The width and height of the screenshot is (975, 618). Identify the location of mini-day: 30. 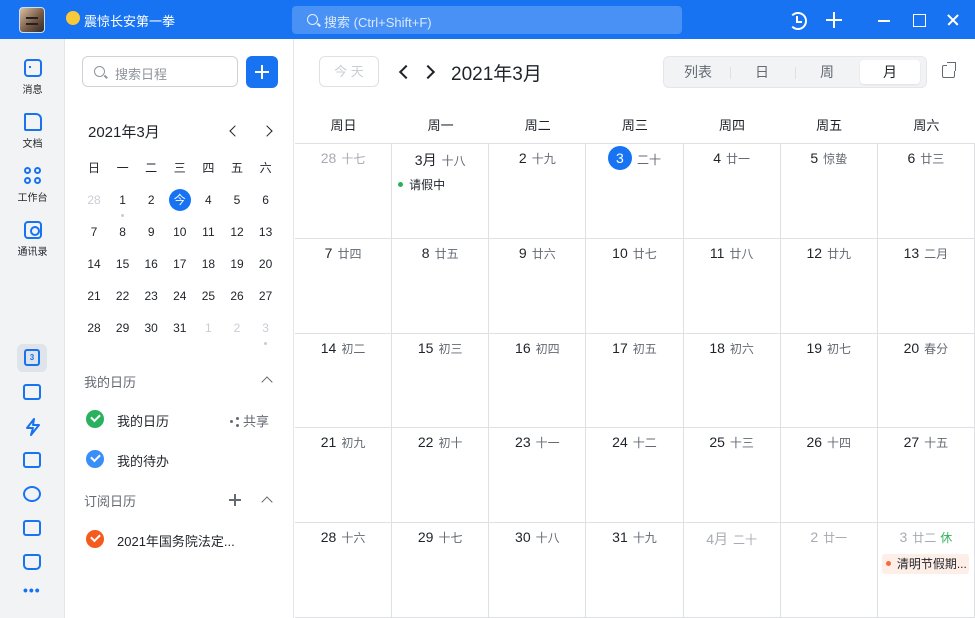
(151, 328).